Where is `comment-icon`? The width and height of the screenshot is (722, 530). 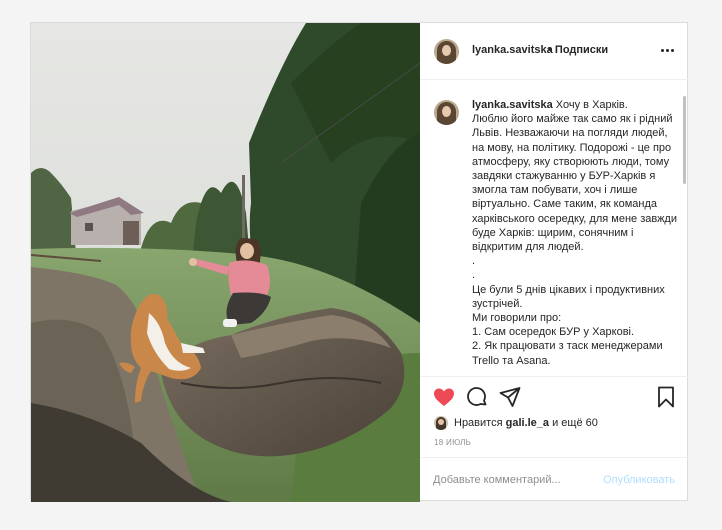 comment-icon is located at coordinates (477, 397).